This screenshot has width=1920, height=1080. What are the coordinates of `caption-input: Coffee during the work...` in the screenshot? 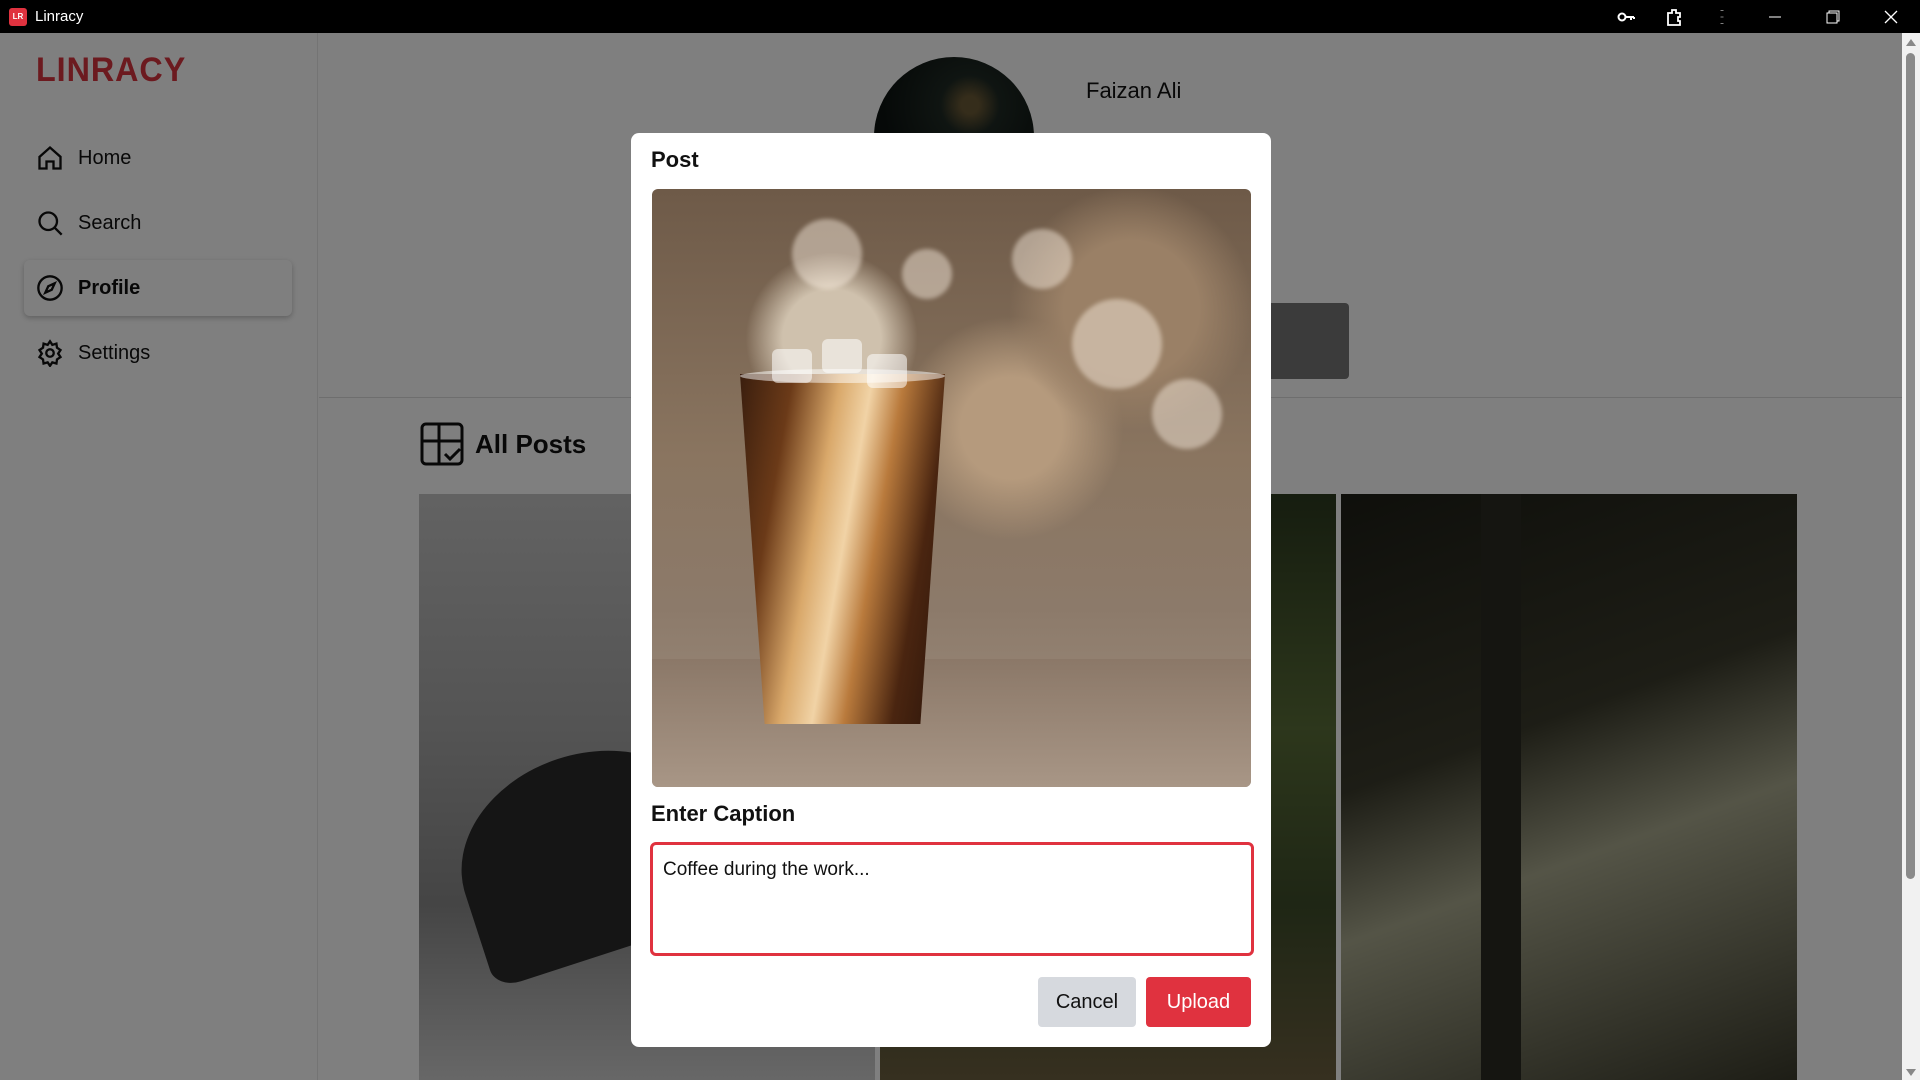 It's located at (952, 899).